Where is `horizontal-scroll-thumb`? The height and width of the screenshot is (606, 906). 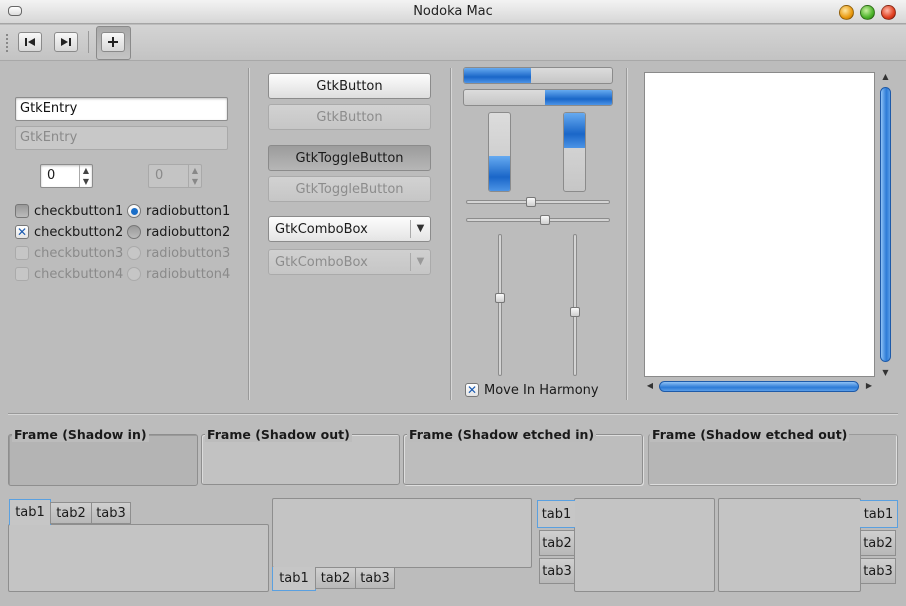 horizontal-scroll-thumb is located at coordinates (759, 386).